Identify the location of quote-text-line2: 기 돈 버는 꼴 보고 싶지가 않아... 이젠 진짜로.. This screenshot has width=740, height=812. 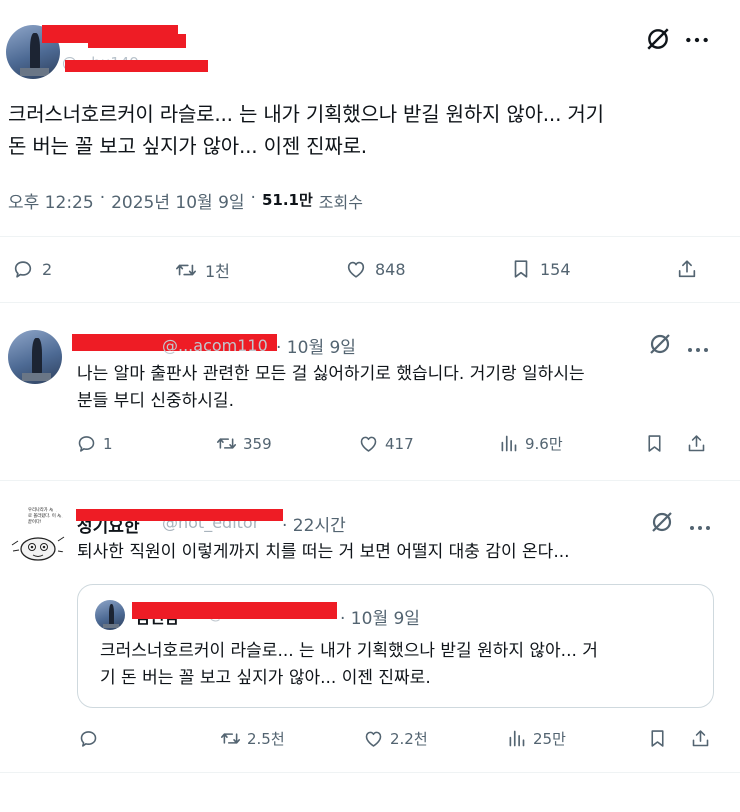
(265, 678).